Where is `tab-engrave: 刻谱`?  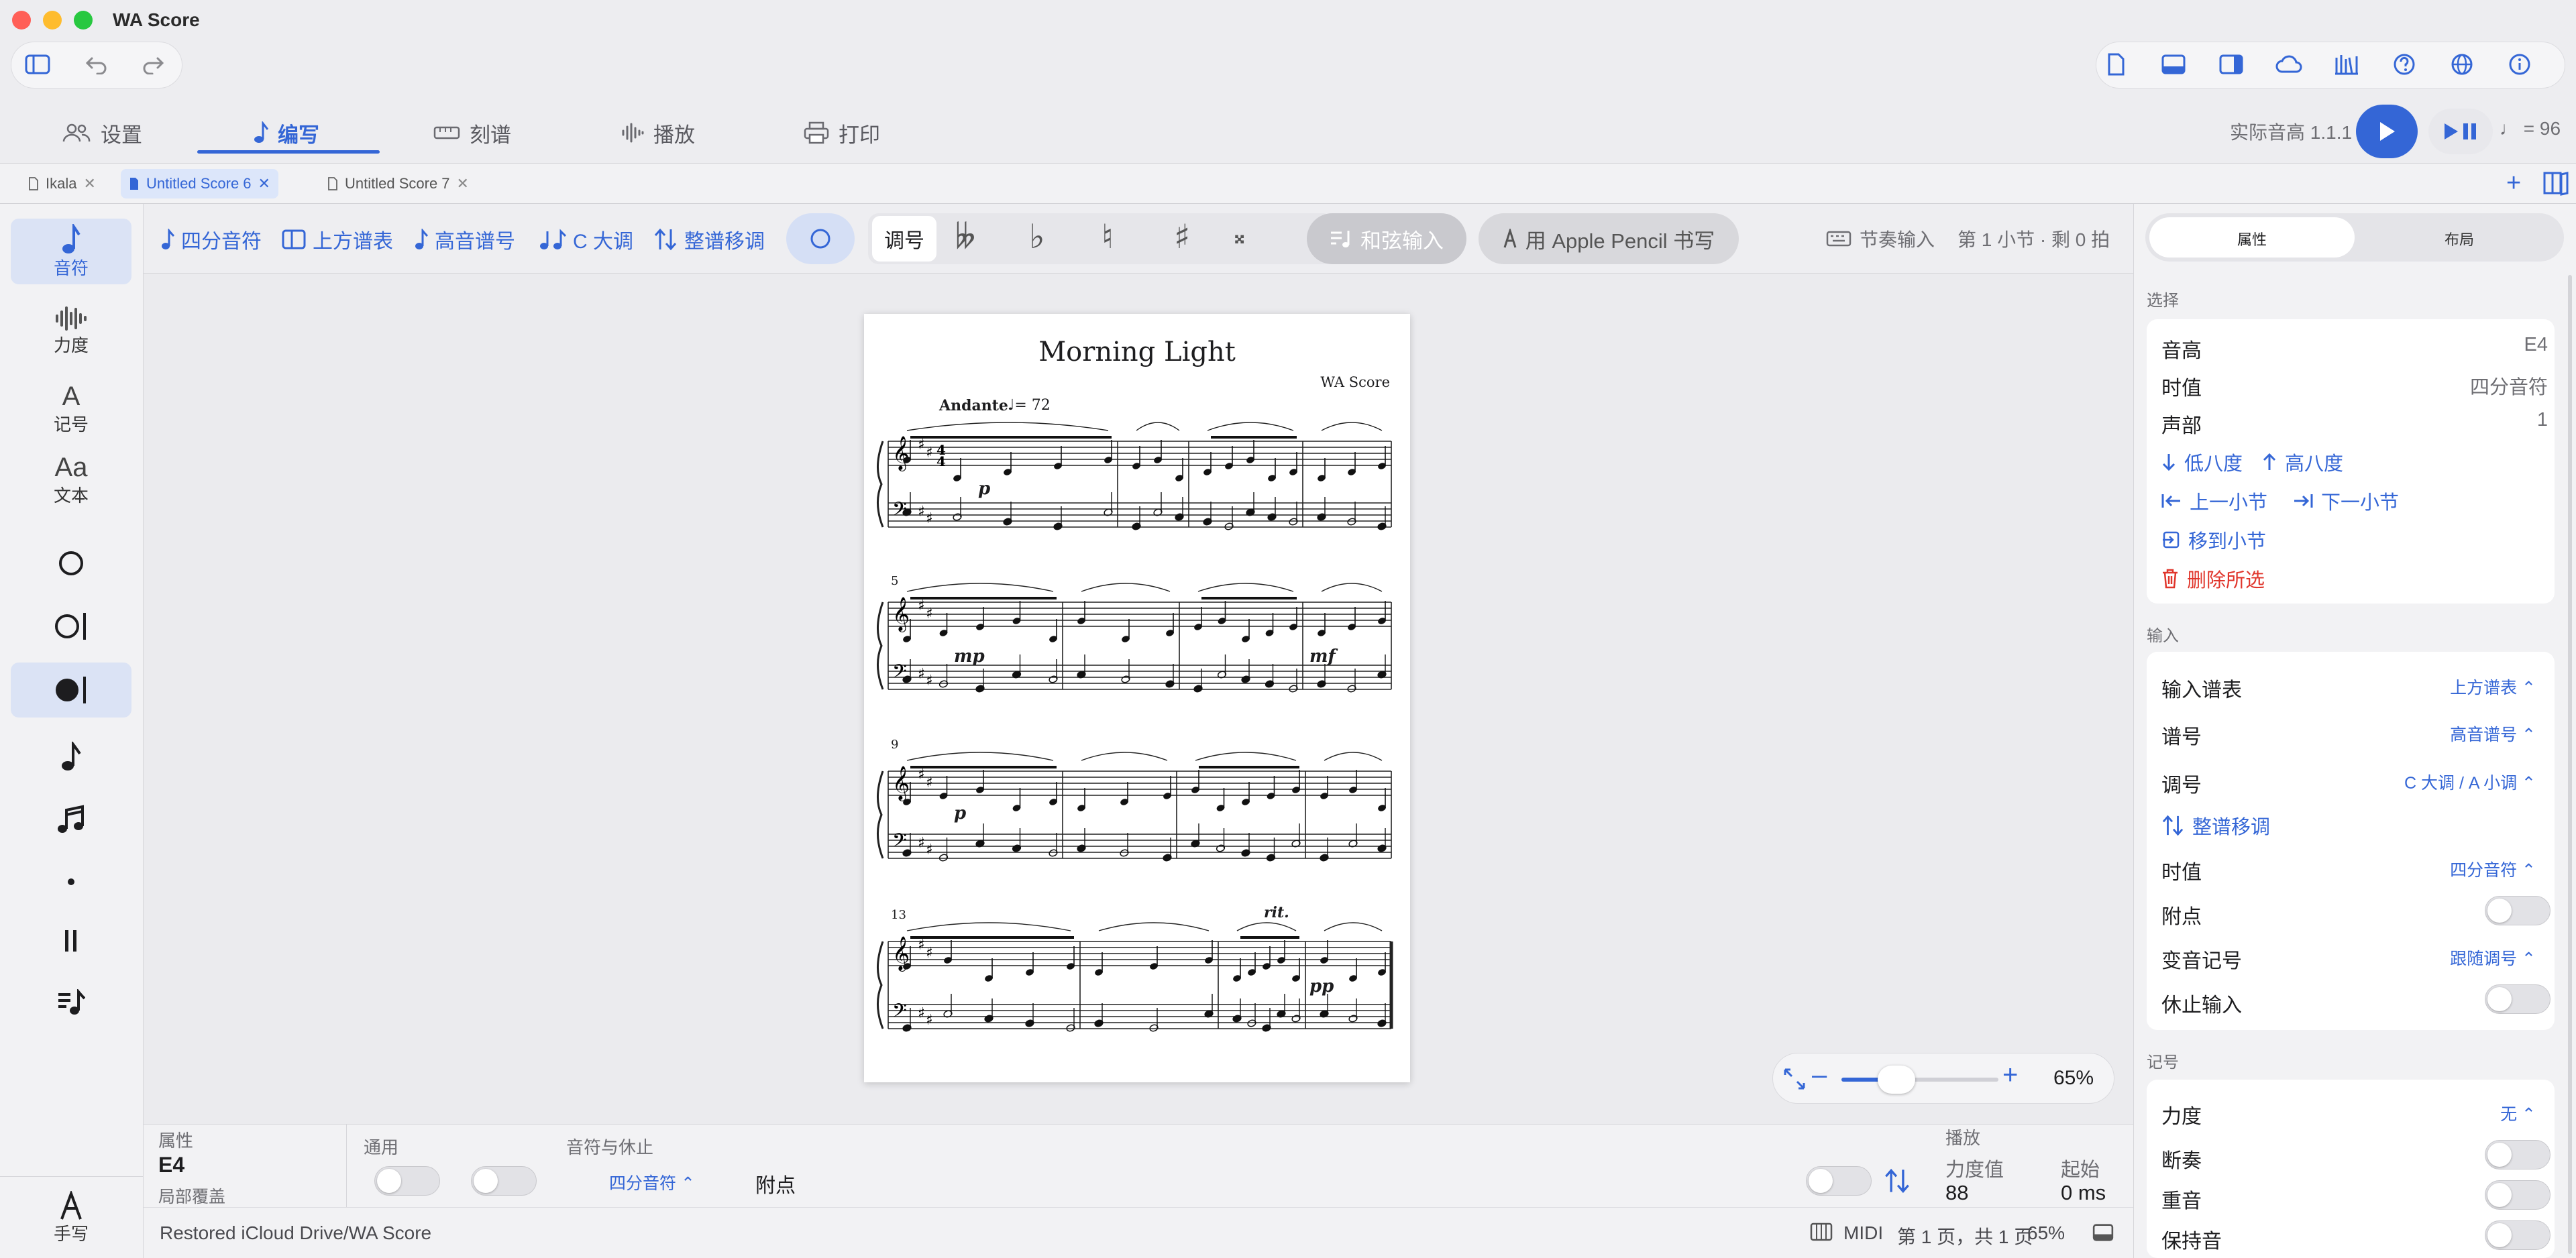
tab-engrave: 刻谱 is located at coordinates (472, 133).